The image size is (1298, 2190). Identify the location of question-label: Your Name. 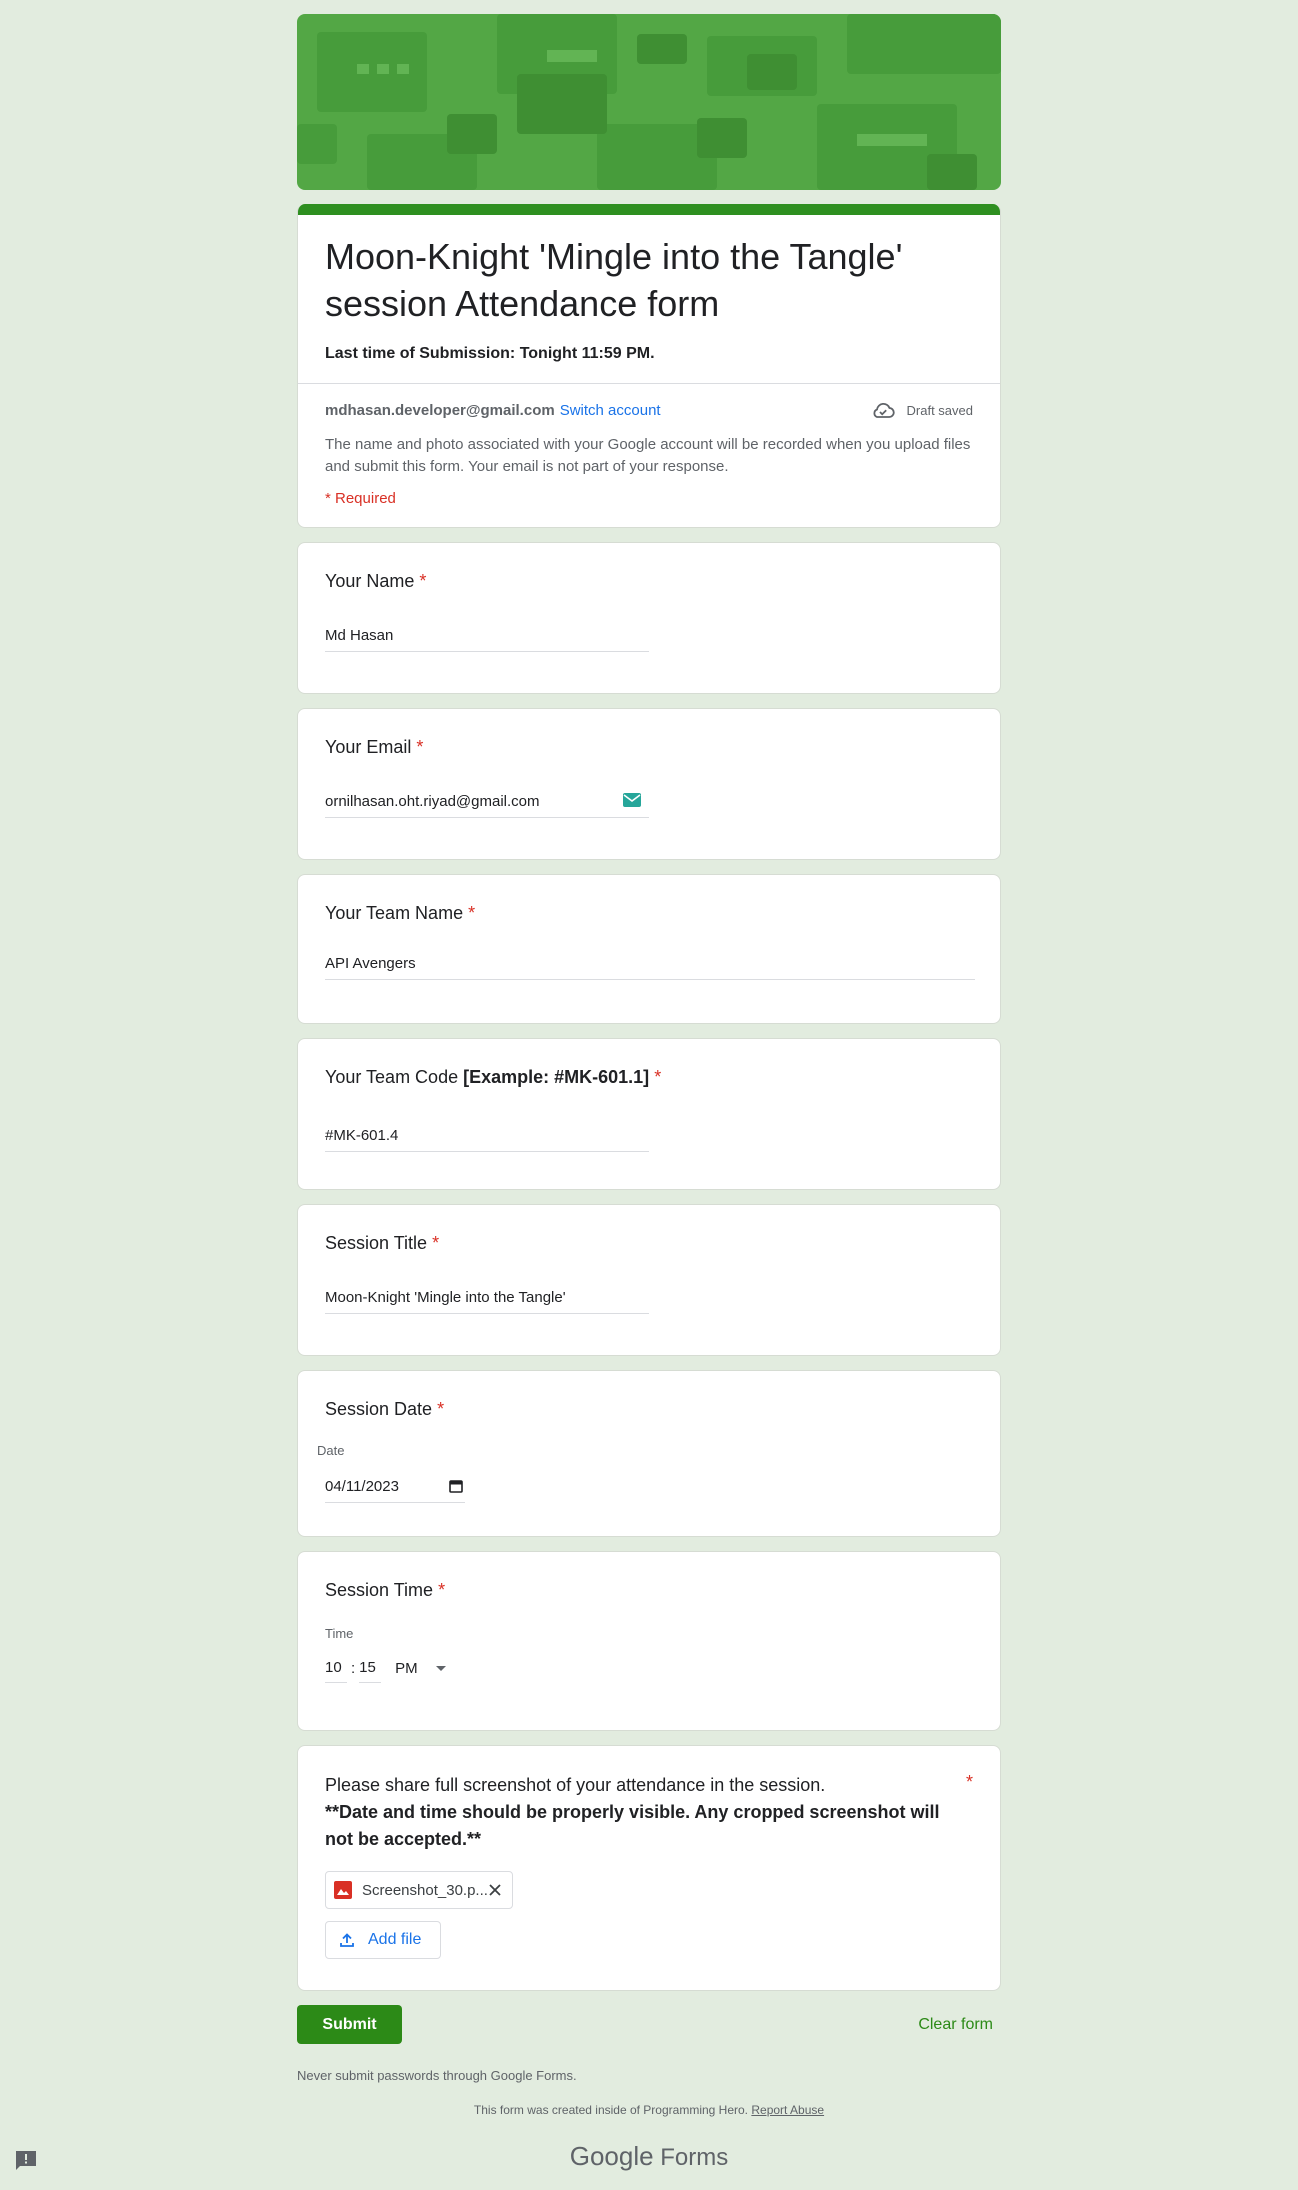
(370, 581).